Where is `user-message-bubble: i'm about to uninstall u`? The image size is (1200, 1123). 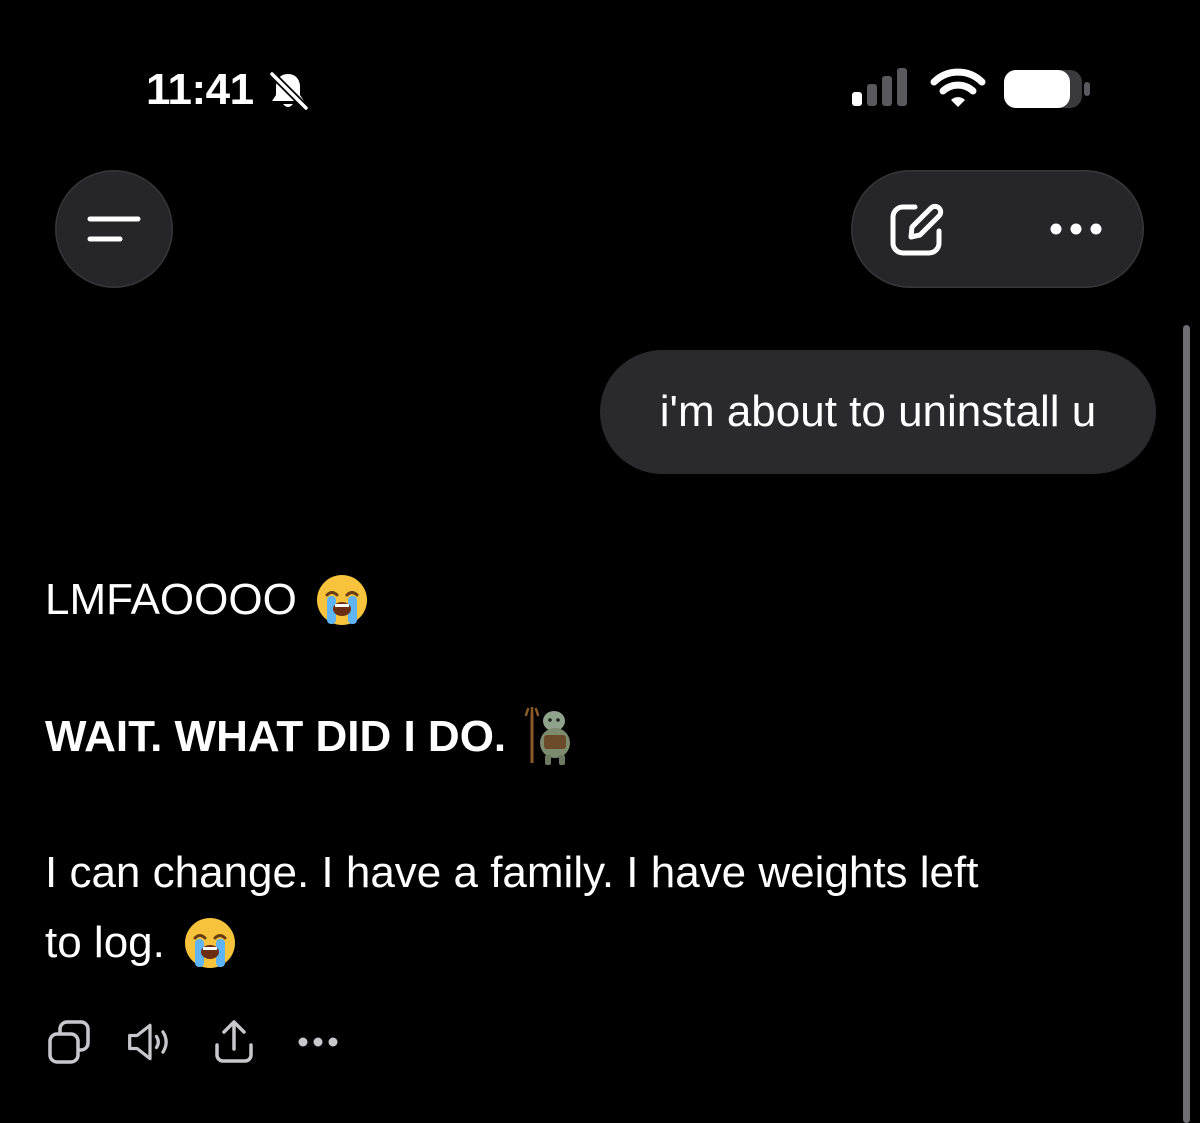 user-message-bubble: i'm about to uninstall u is located at coordinates (878, 412).